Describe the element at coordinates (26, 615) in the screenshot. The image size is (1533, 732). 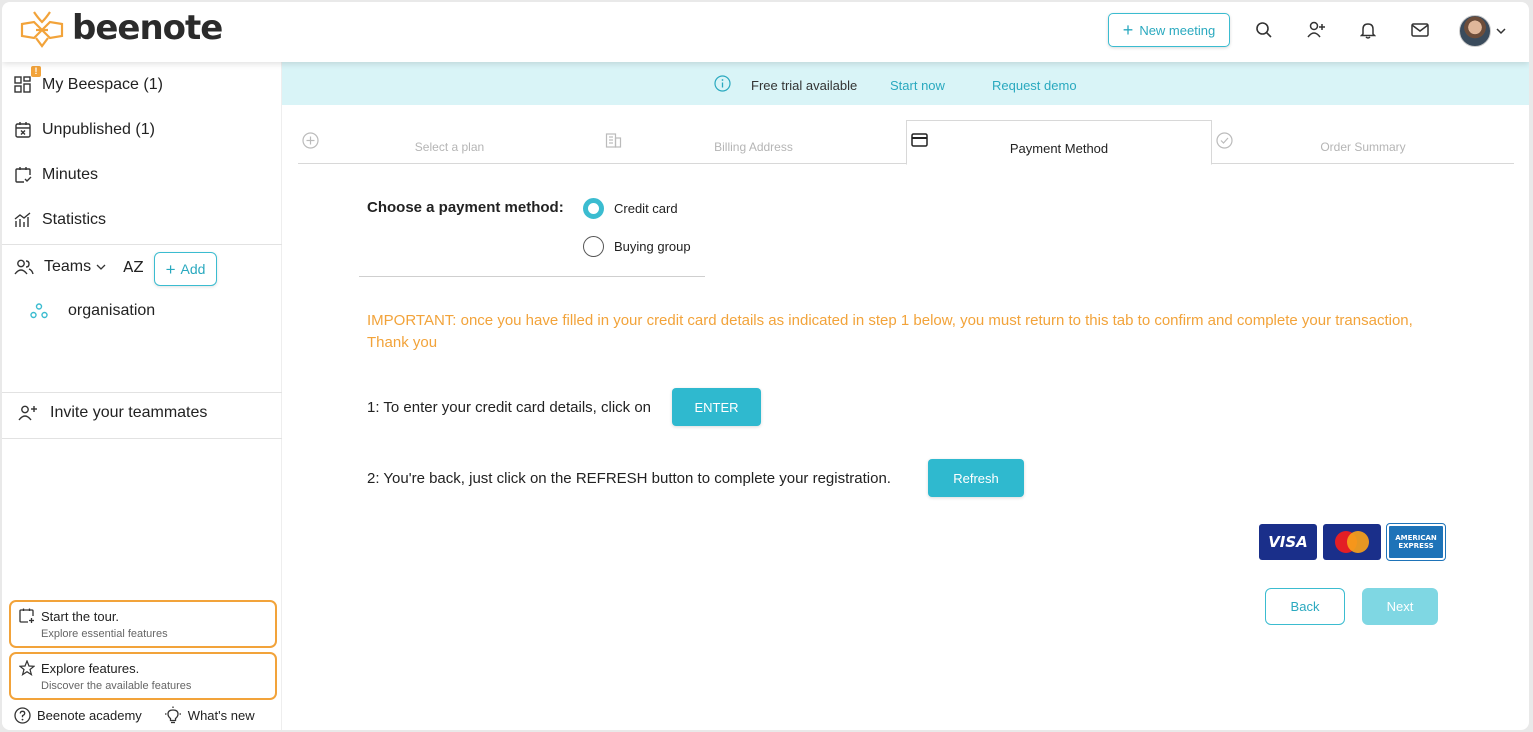
I see `calendar-plus-icon` at that location.